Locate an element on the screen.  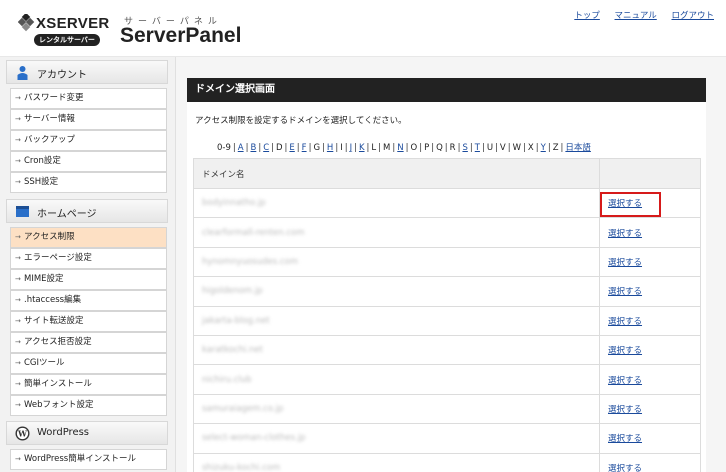
sidebar-item-label: 簡単インストール is located at coordinates (58, 384).